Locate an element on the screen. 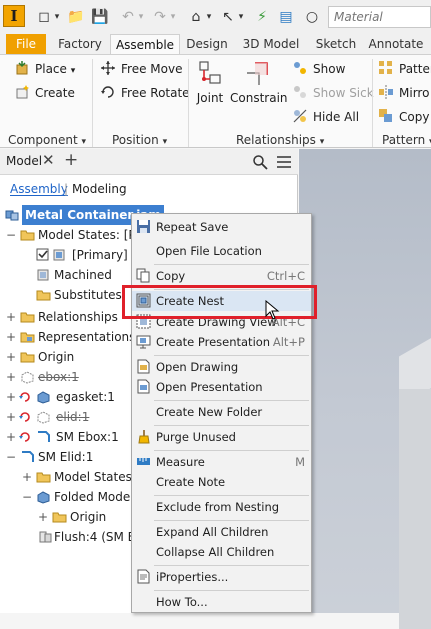  copy-component-icon is located at coordinates (385, 115).